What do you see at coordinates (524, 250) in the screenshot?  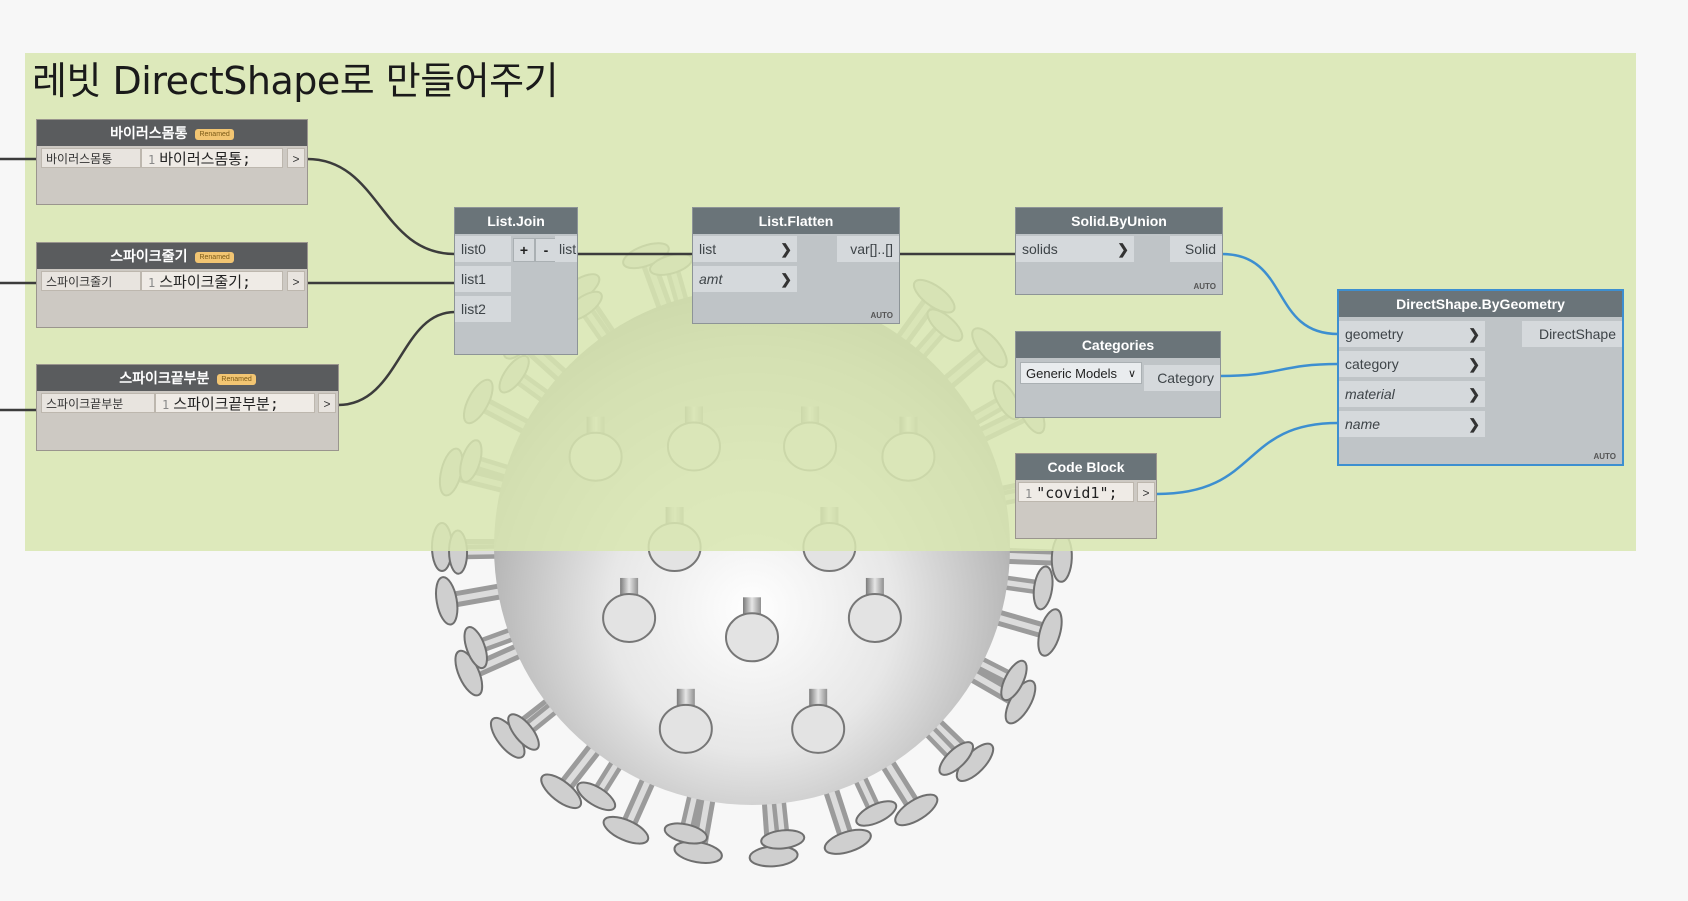 I see `add-input-button: +` at bounding box center [524, 250].